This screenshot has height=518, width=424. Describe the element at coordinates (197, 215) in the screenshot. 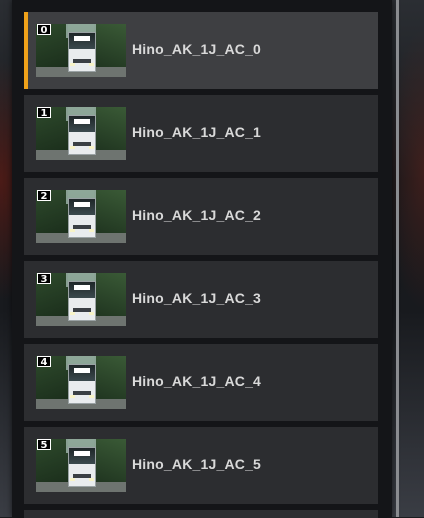

I see `item-label: Hino_AK_1J_AC_2` at that location.